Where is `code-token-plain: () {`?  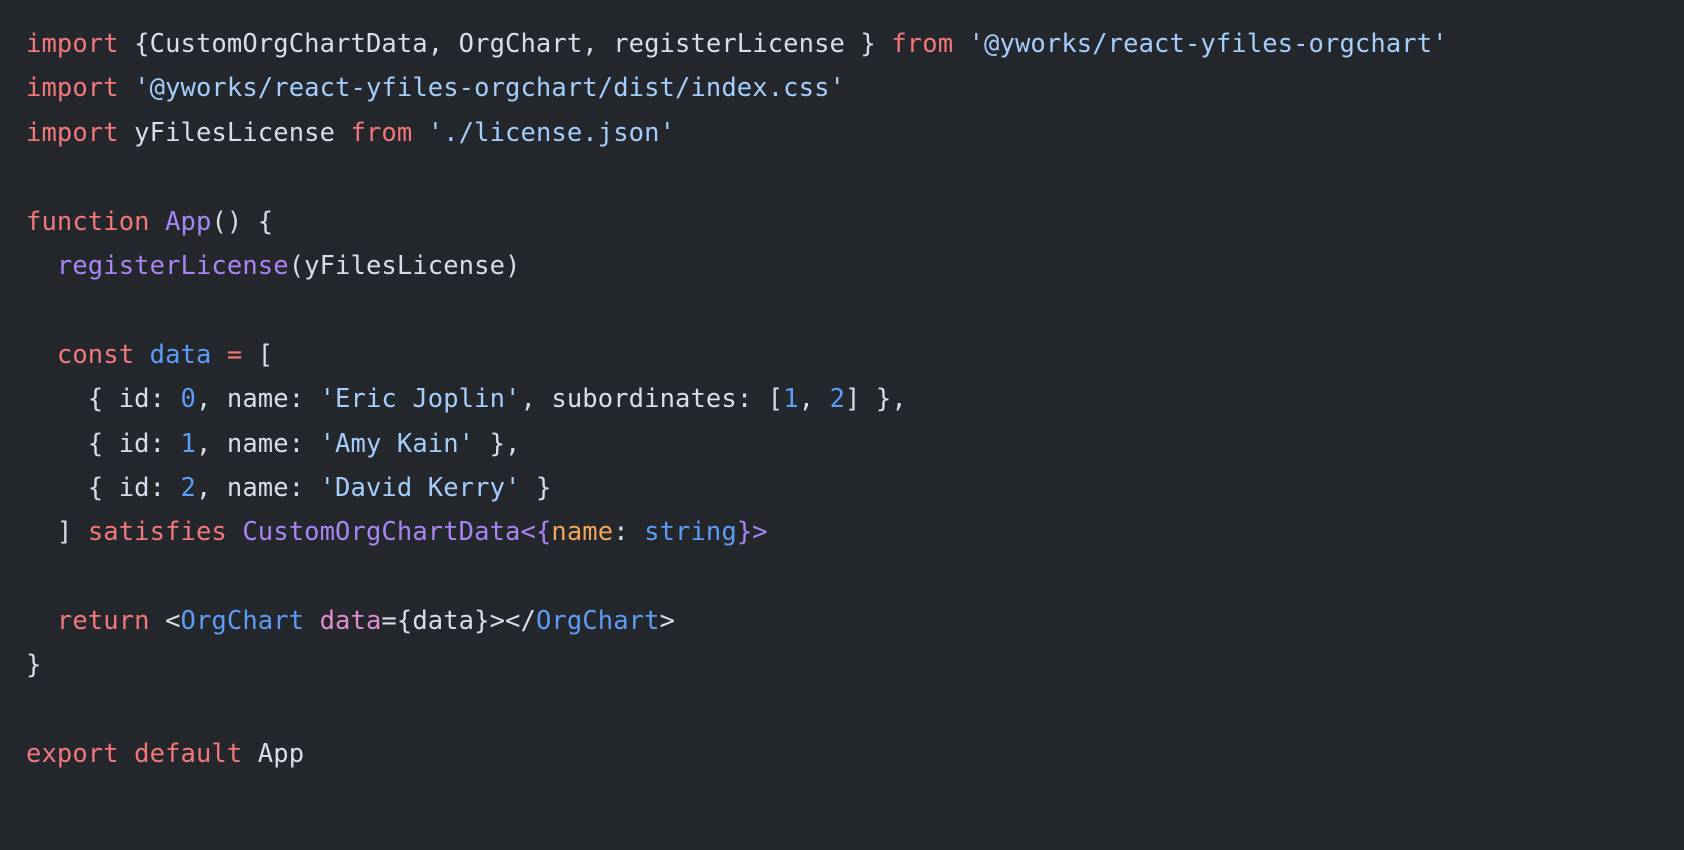 code-token-plain: () { is located at coordinates (242, 221).